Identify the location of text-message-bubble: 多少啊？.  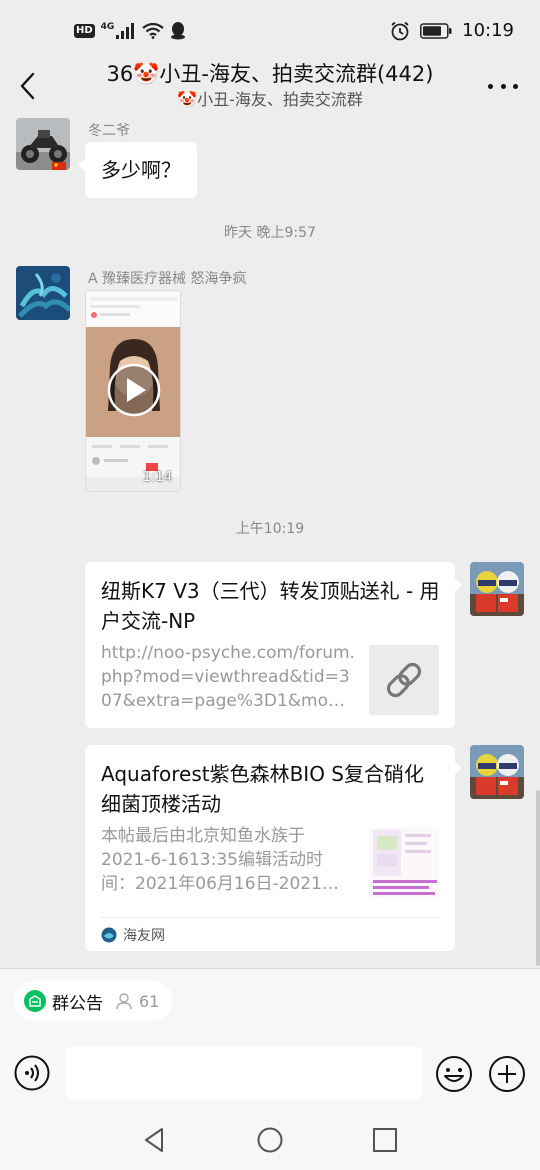
(137, 170).